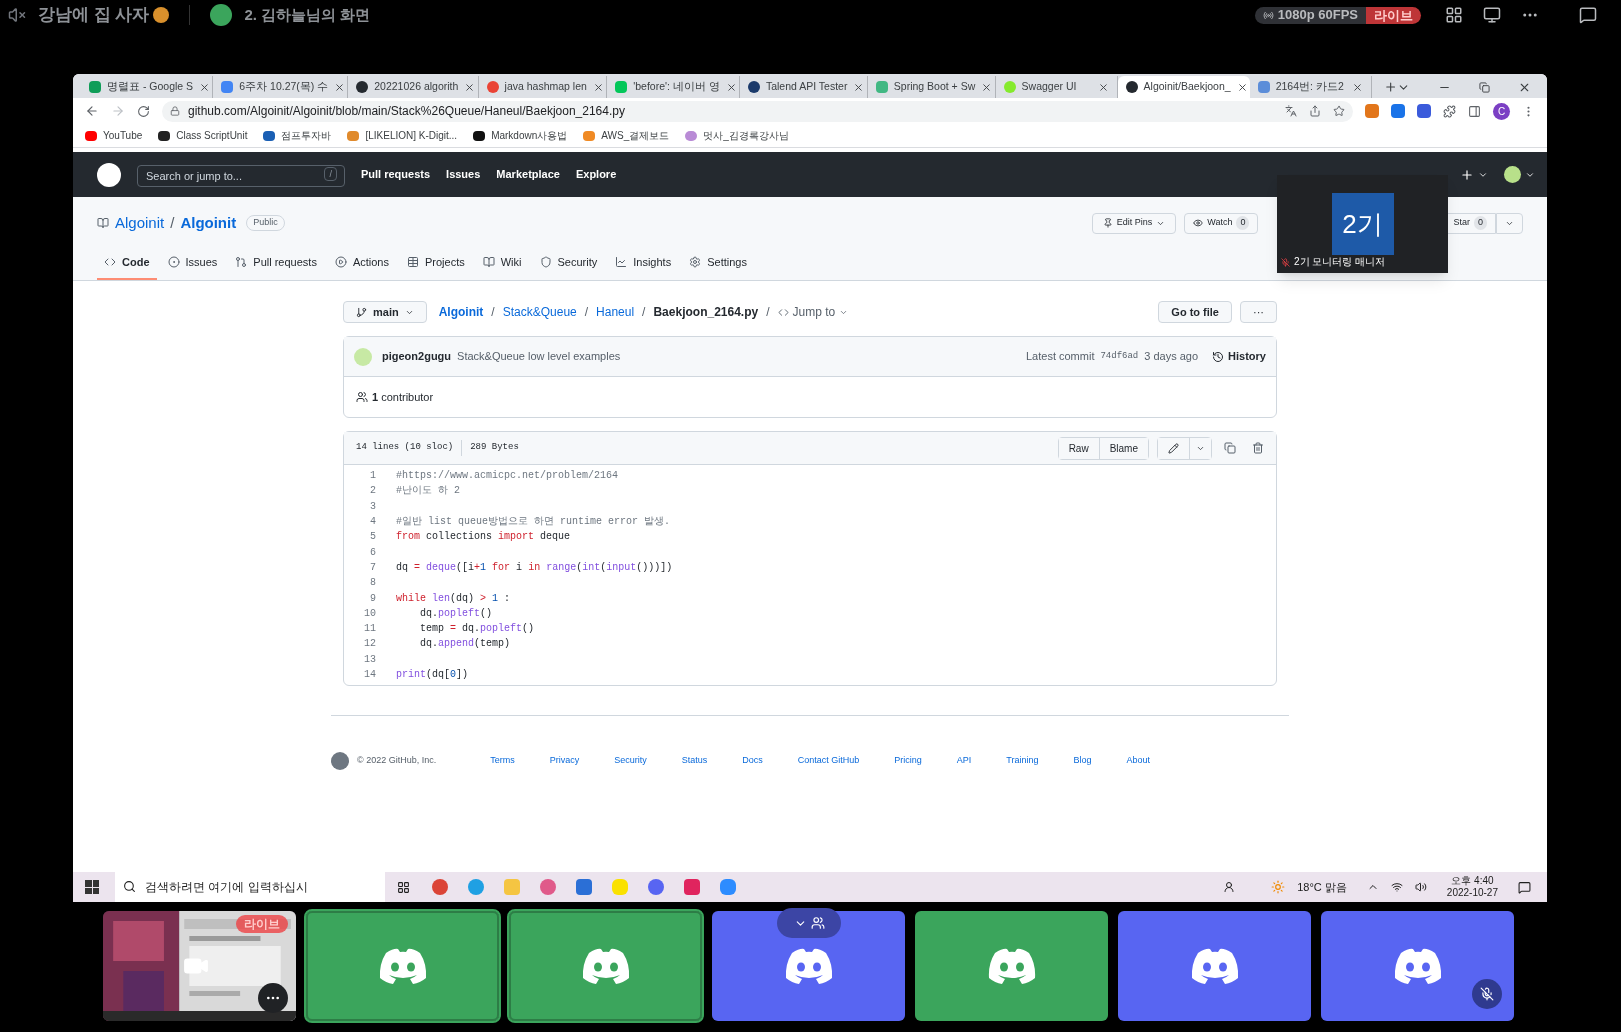 This screenshot has height=1032, width=1621. What do you see at coordinates (1258, 312) in the screenshot?
I see `more-button: ···` at bounding box center [1258, 312].